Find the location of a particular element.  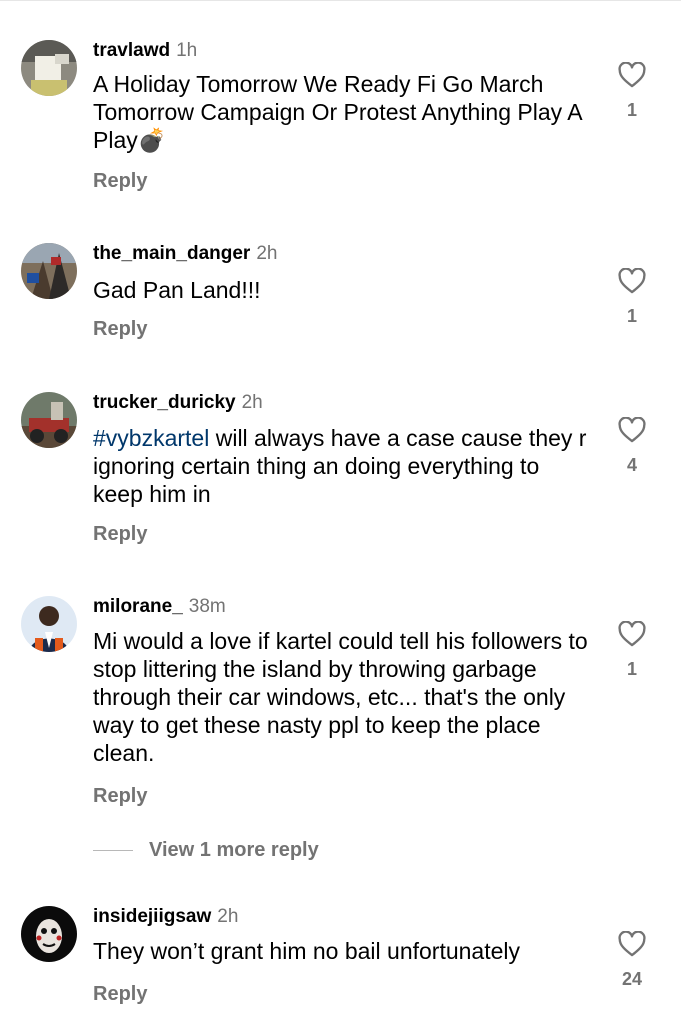

like-count: 4 is located at coordinates (631, 465).